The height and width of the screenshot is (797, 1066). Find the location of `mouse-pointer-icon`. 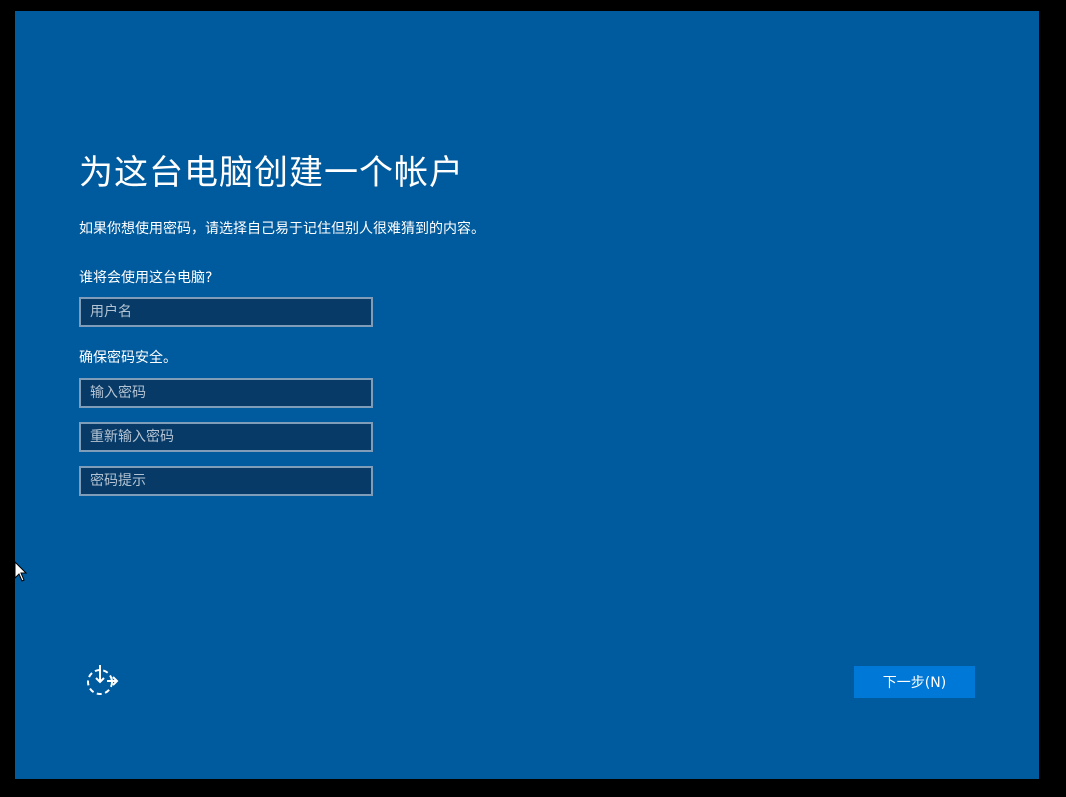

mouse-pointer-icon is located at coordinates (21, 571).